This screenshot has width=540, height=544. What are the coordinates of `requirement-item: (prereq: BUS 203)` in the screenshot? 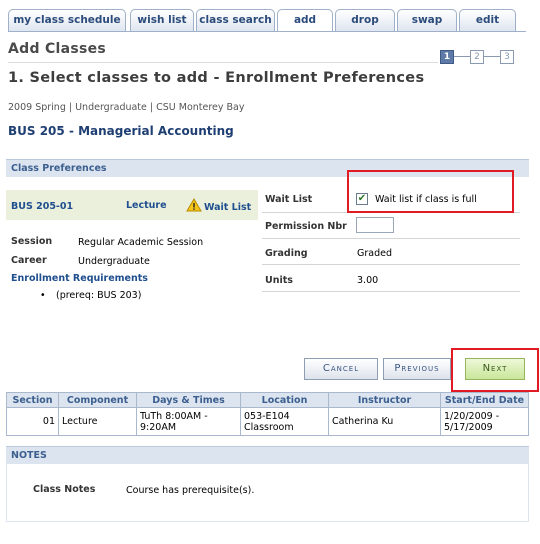 It's located at (99, 295).